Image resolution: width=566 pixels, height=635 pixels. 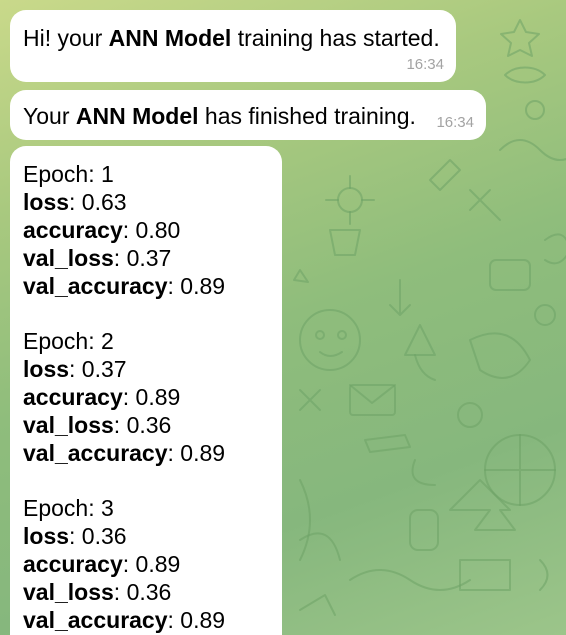 What do you see at coordinates (97, 258) in the screenshot?
I see `val-loss-line: val_loss: 0.37` at bounding box center [97, 258].